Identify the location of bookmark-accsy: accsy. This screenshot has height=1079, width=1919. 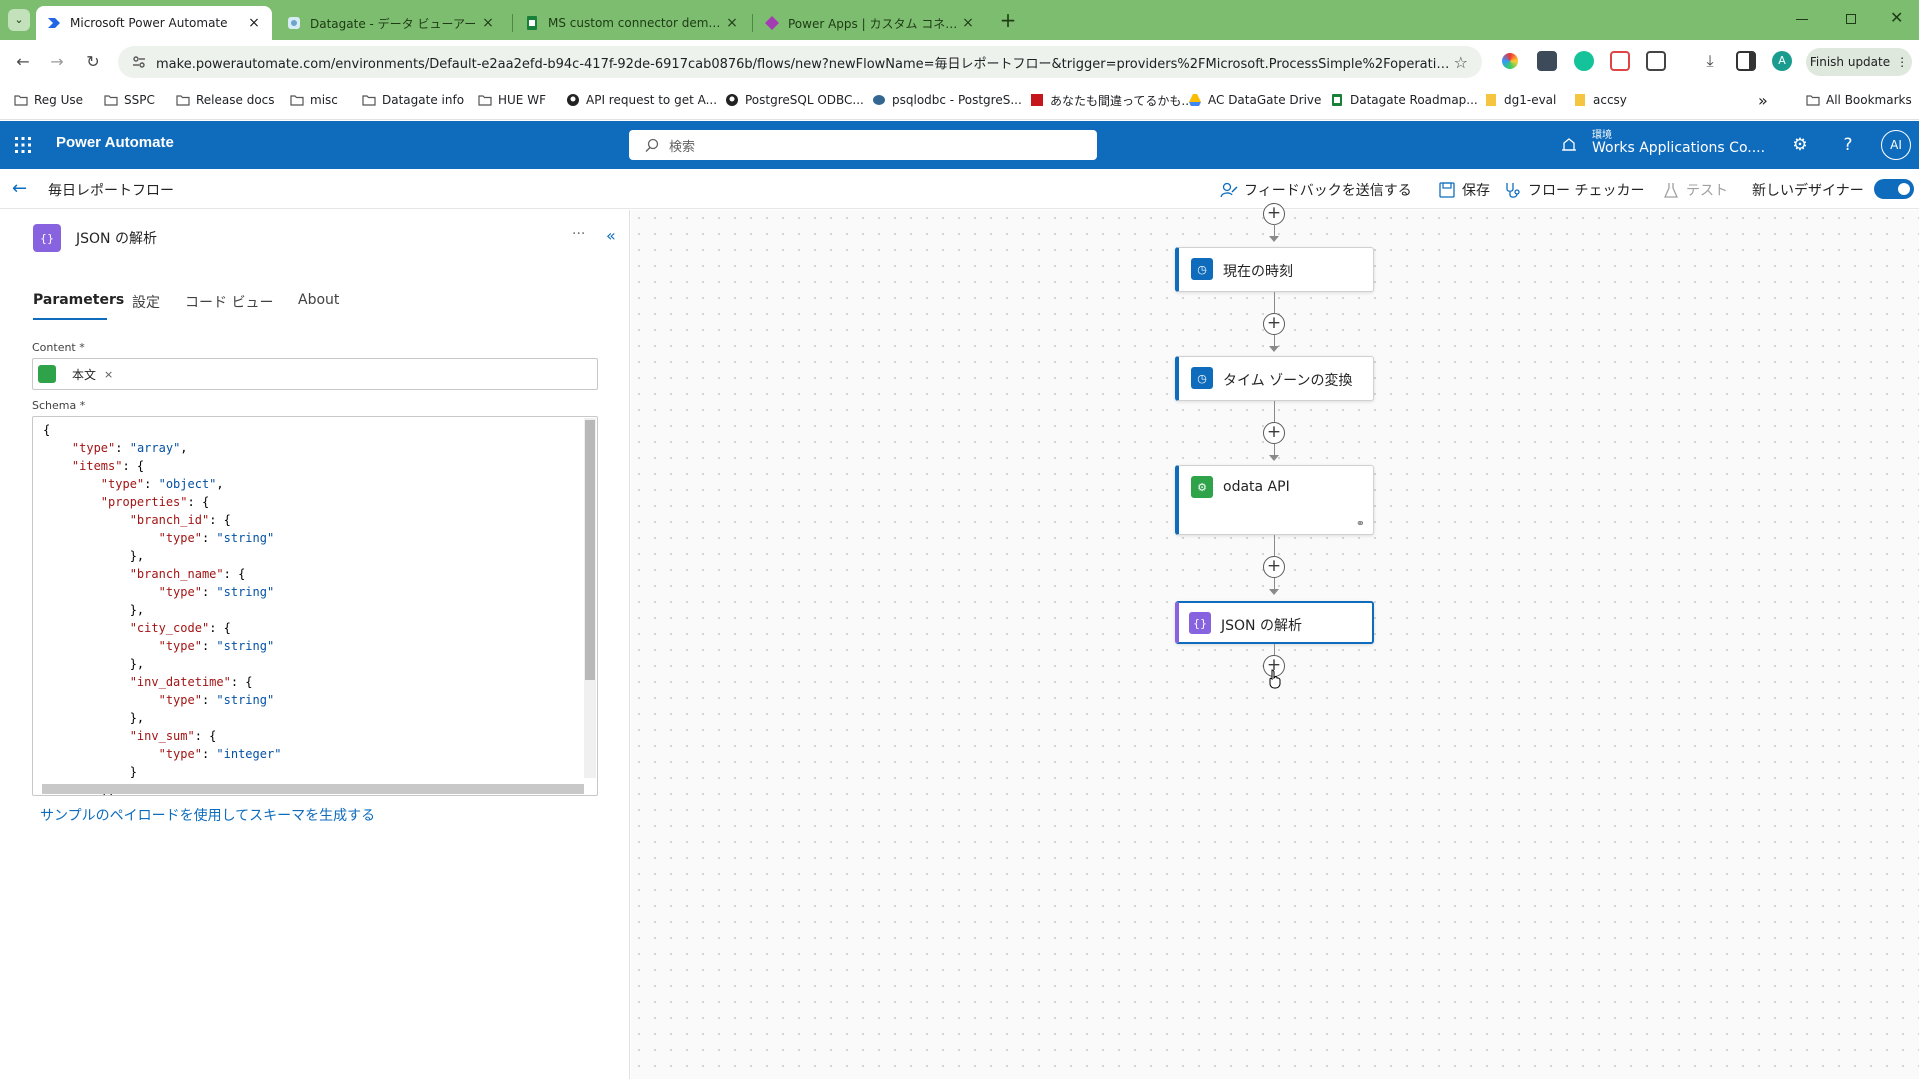
(1600, 100).